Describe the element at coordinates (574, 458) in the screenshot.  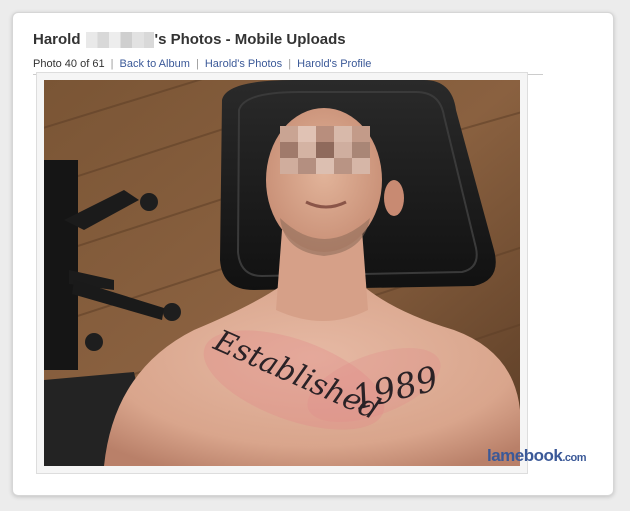
I see `watermark-suffix: .com` at that location.